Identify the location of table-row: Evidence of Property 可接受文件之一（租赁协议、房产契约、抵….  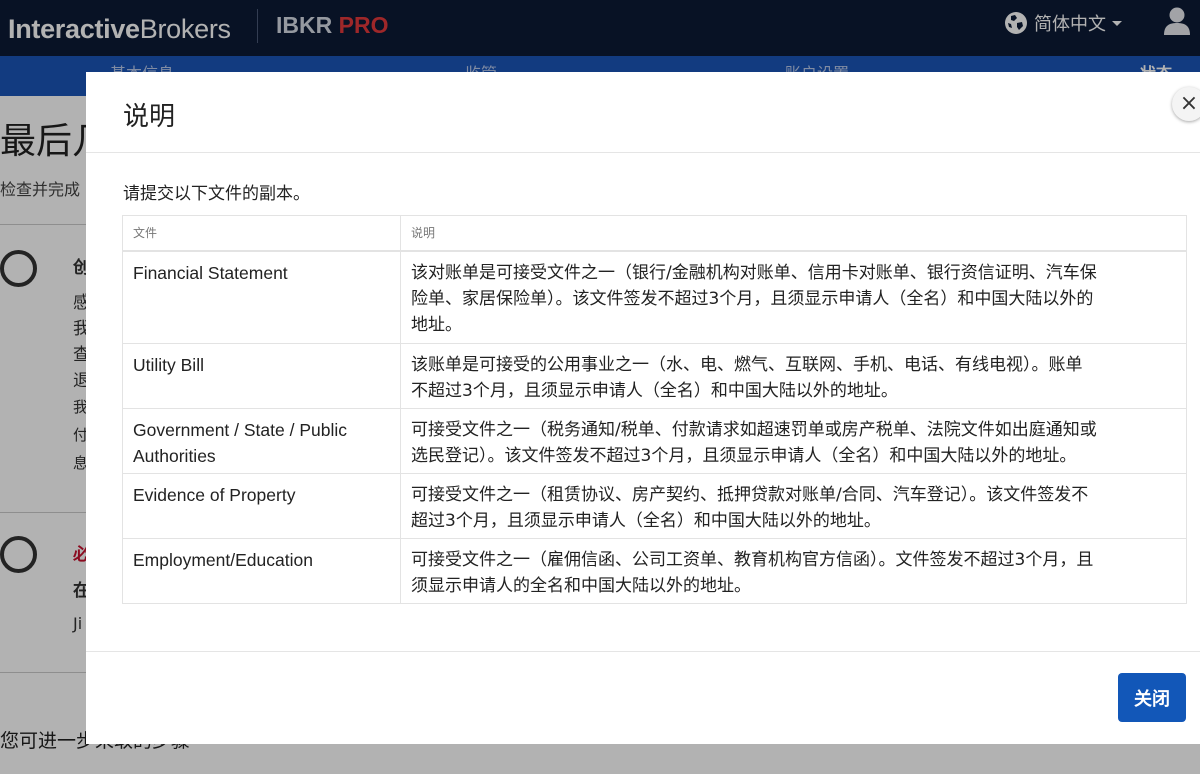
(654, 506).